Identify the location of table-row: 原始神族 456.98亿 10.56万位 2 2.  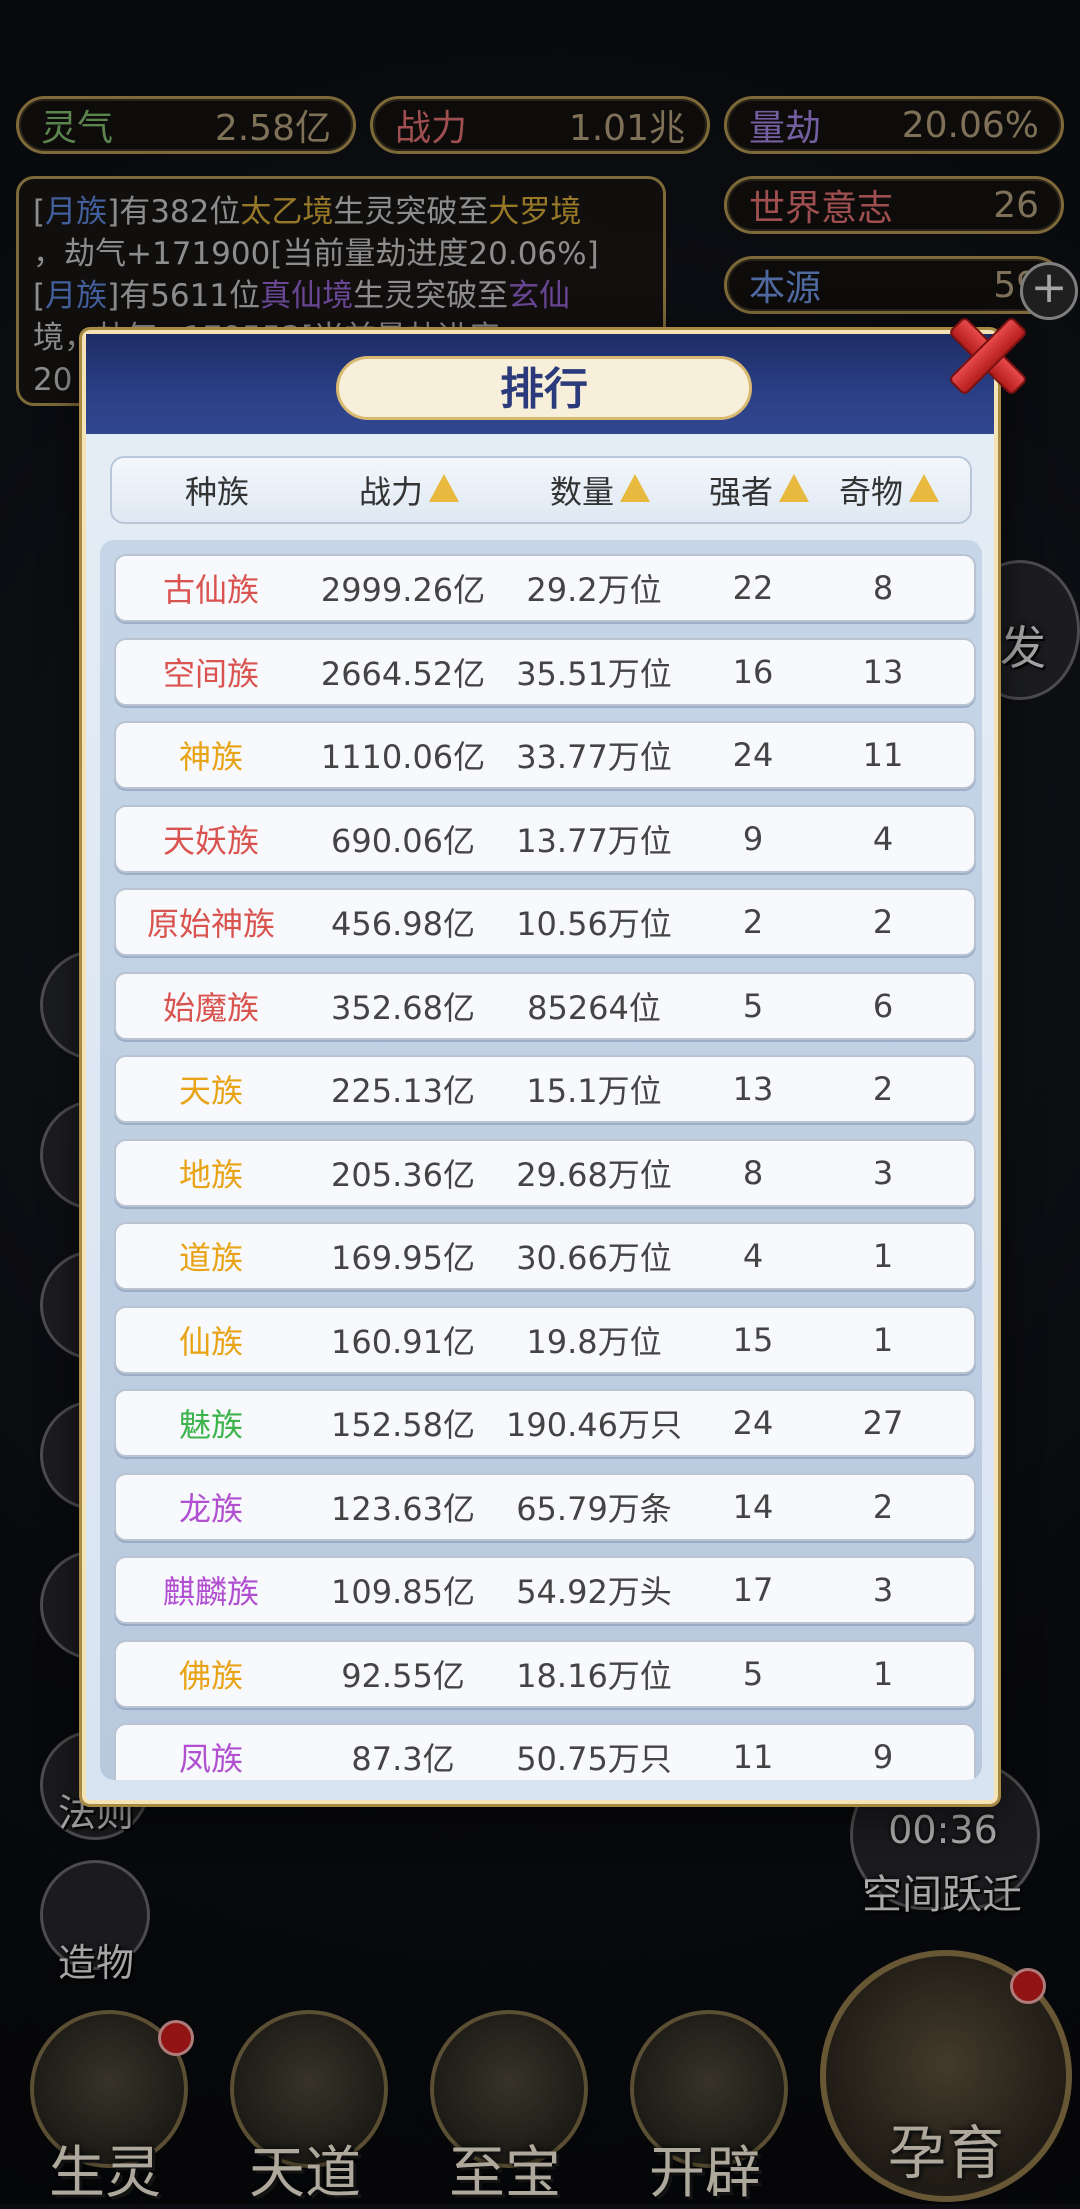
(545, 922).